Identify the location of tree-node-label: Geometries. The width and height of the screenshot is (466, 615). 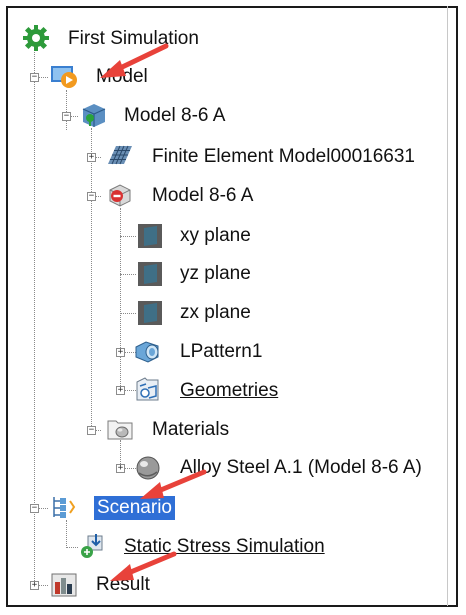
(229, 390).